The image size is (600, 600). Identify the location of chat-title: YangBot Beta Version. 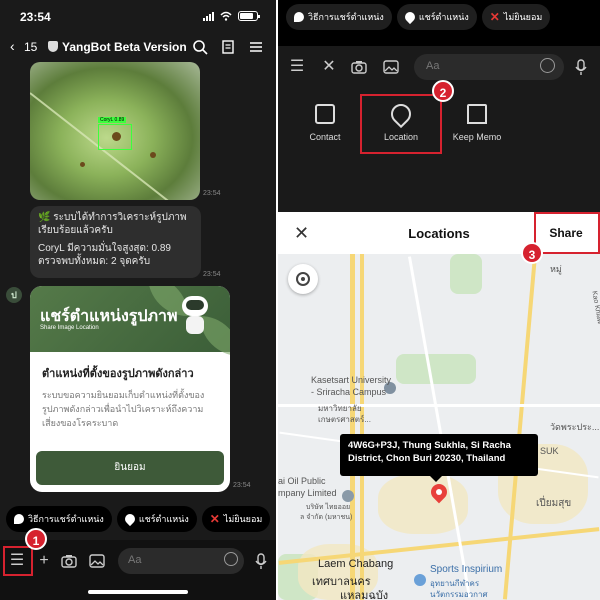
(124, 47).